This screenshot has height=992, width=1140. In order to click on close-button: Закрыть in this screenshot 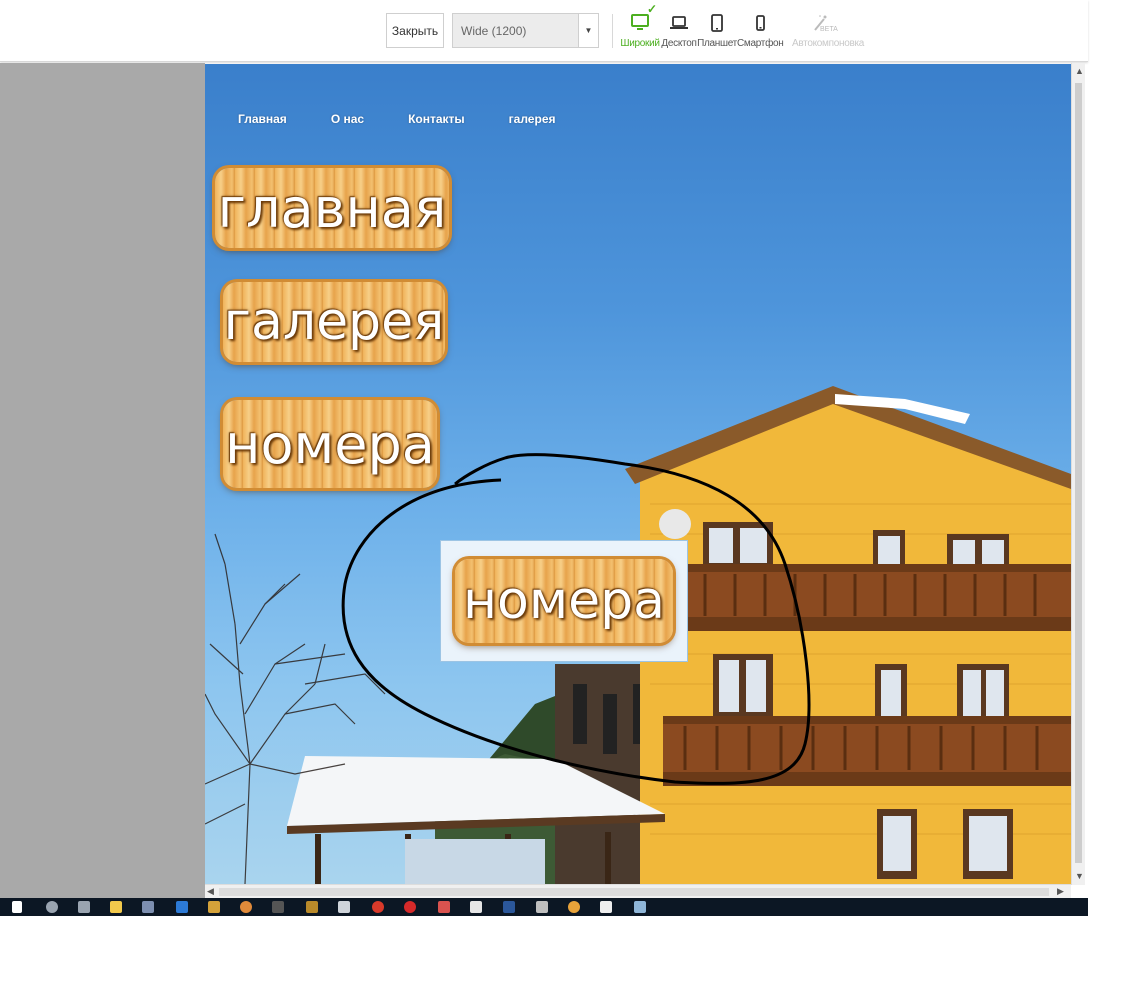, I will do `click(415, 30)`.